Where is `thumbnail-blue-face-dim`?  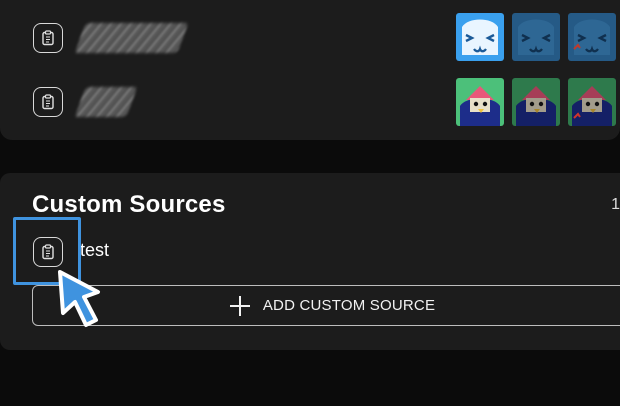
thumbnail-blue-face-dim is located at coordinates (536, 37).